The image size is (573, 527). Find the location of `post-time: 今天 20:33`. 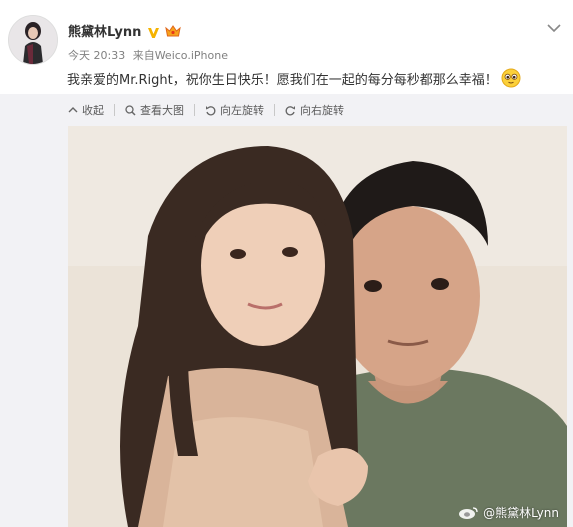

post-time: 今天 20:33 is located at coordinates (96, 55).